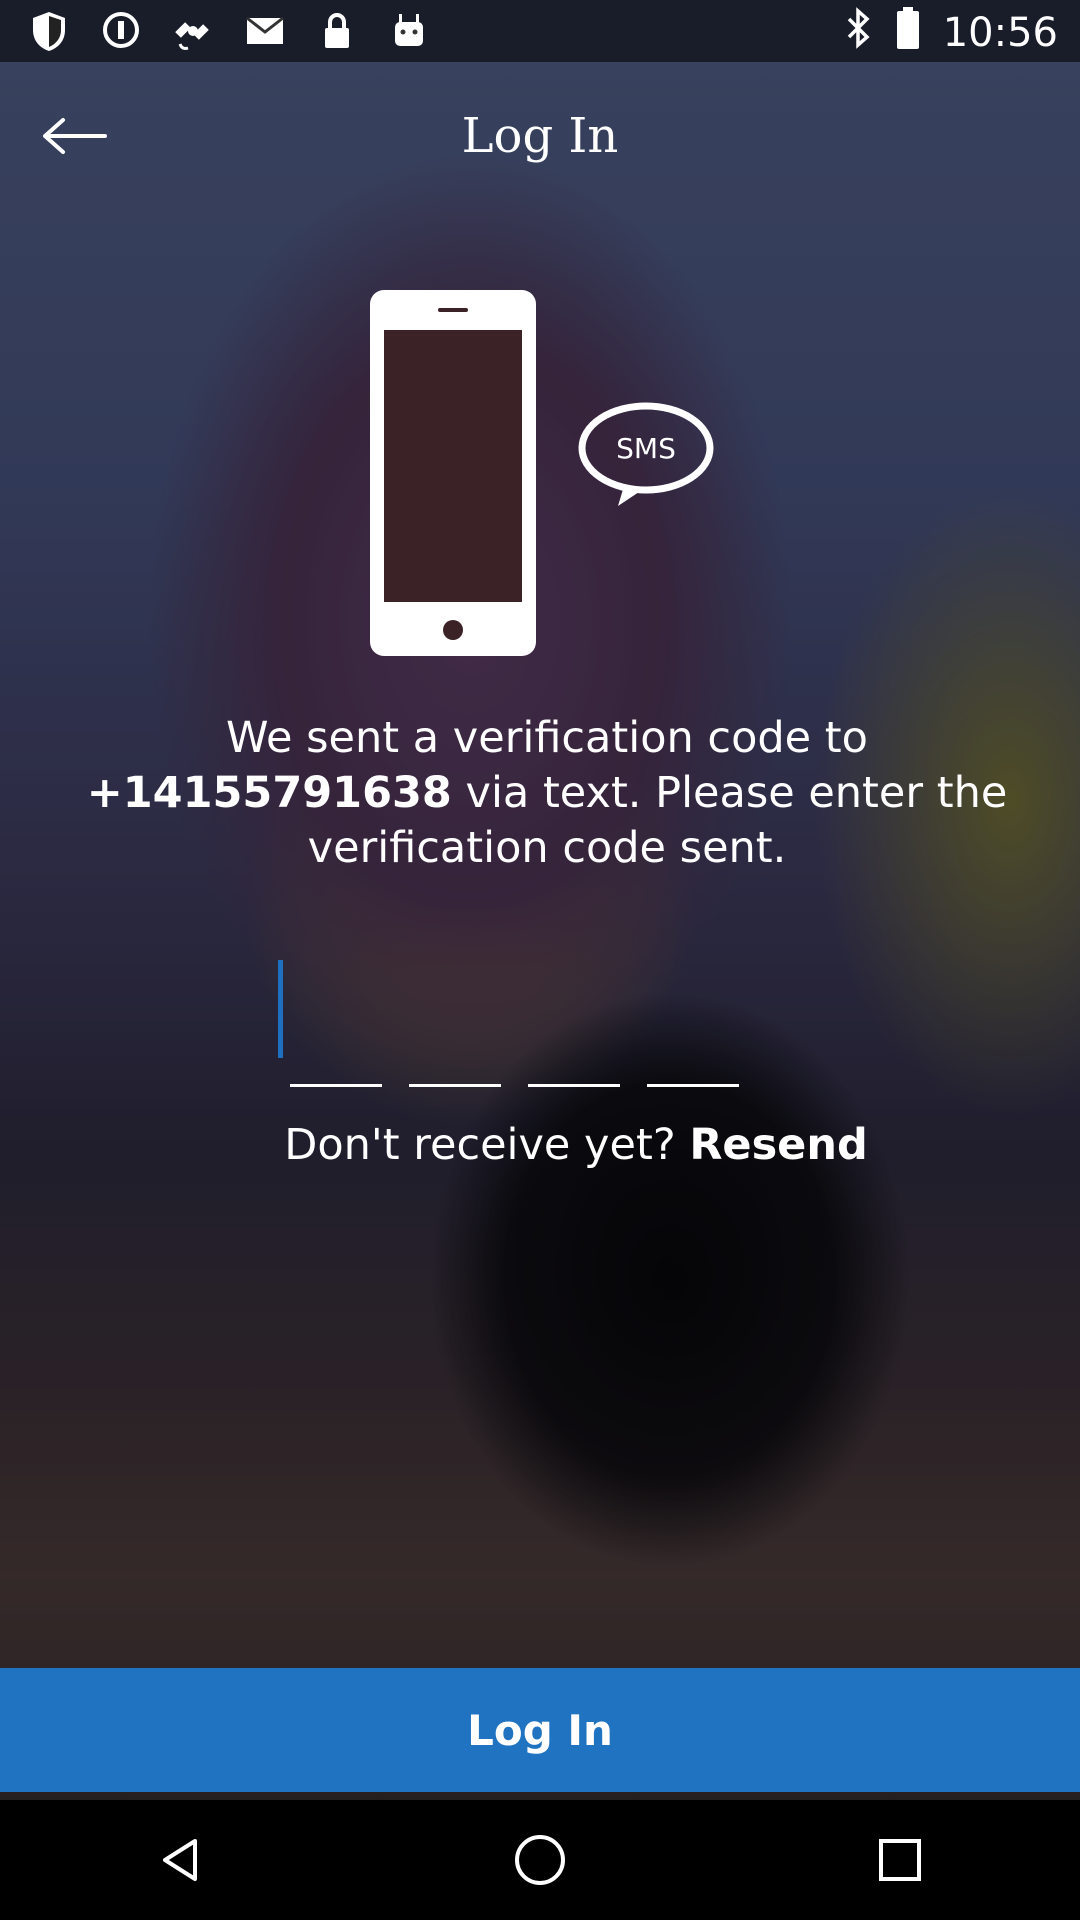  Describe the element at coordinates (540, 1730) in the screenshot. I see `login-button: Log In` at that location.